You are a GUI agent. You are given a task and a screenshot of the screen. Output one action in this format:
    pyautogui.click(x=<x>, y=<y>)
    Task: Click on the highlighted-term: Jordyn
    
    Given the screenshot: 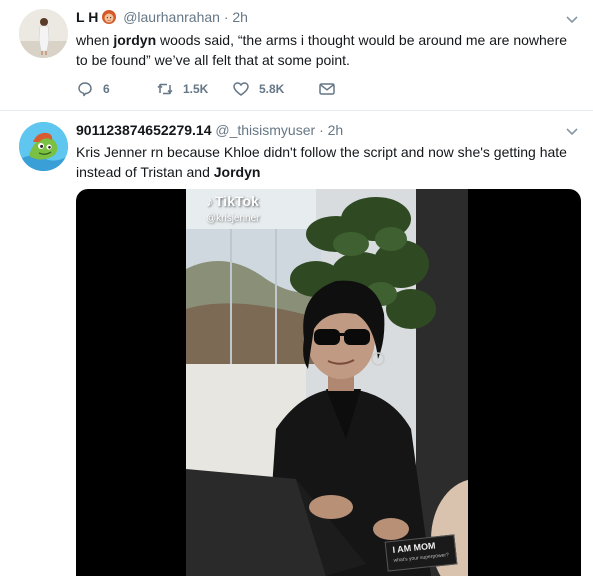 What is the action you would take?
    pyautogui.click(x=237, y=172)
    